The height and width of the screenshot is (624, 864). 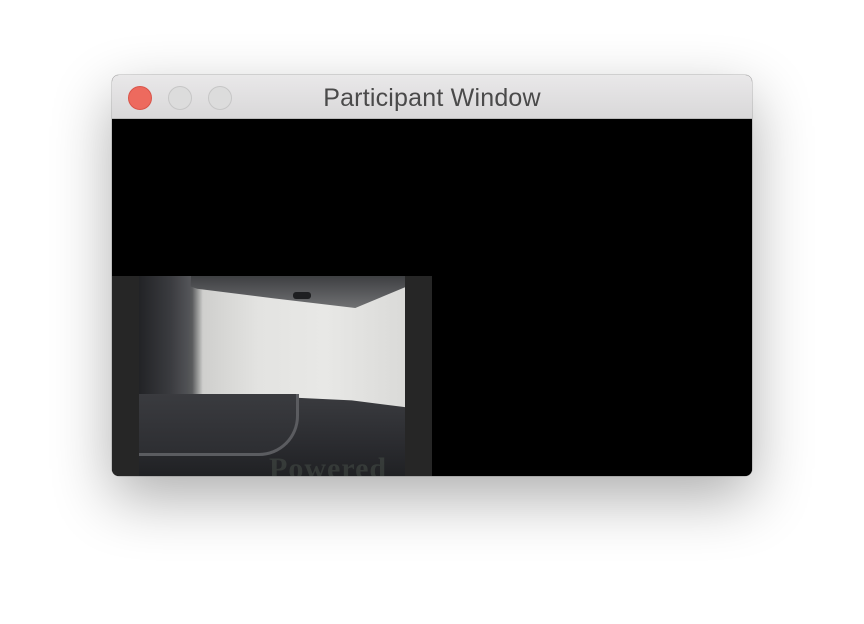 I want to click on camera-feed: Powered, so click(x=272, y=376).